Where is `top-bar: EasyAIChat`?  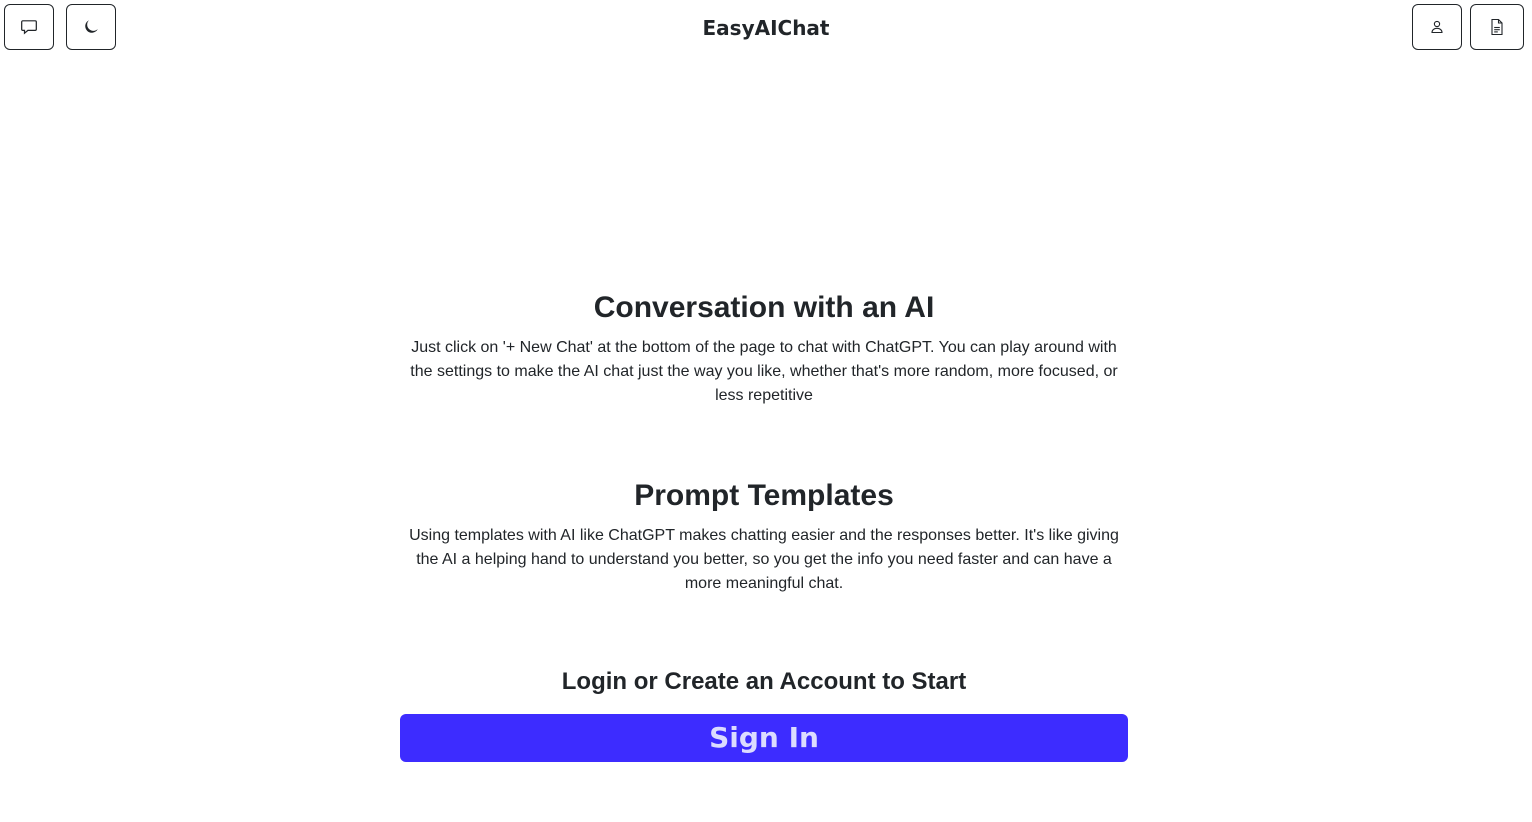 top-bar: EasyAIChat is located at coordinates (766, 28).